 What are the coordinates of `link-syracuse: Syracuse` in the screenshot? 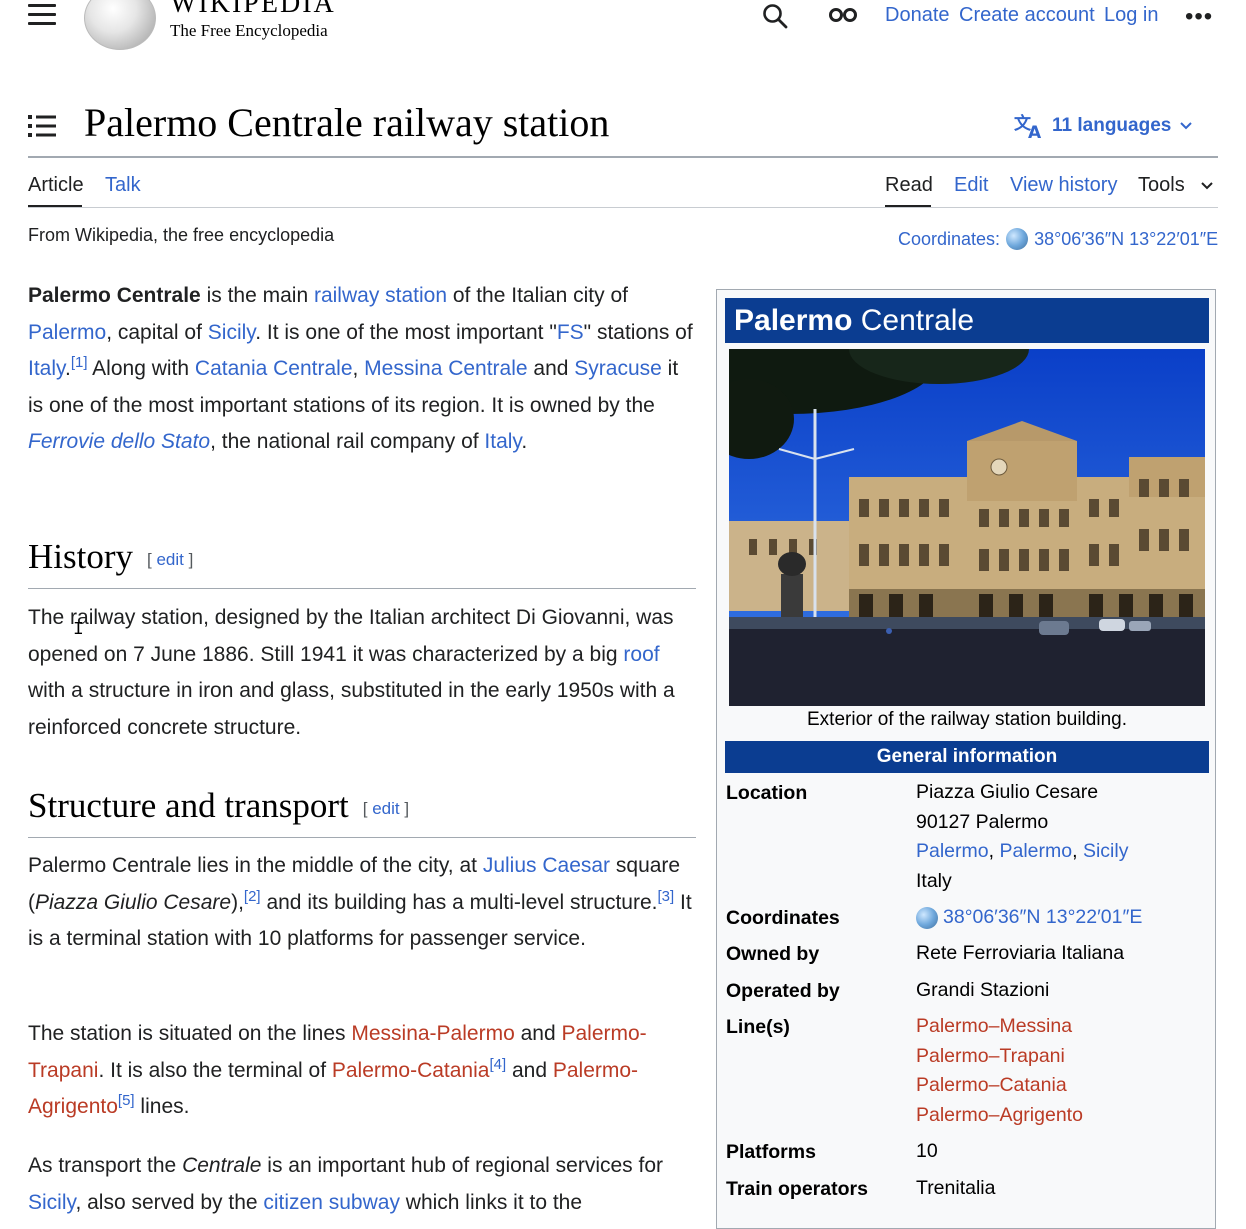 It's located at (618, 368).